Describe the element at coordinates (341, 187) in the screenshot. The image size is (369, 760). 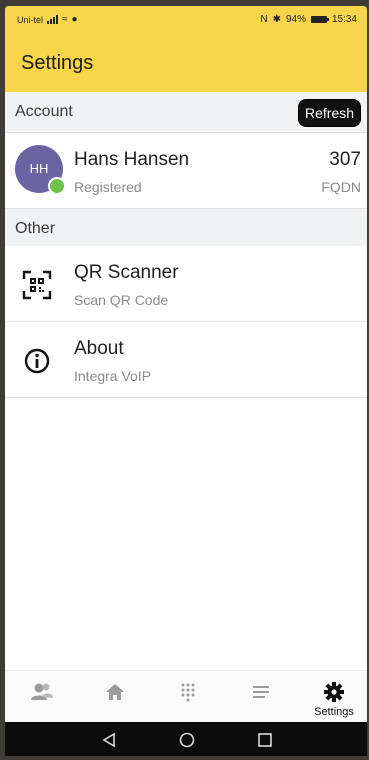
I see `account-domain-label: FQDN` at that location.